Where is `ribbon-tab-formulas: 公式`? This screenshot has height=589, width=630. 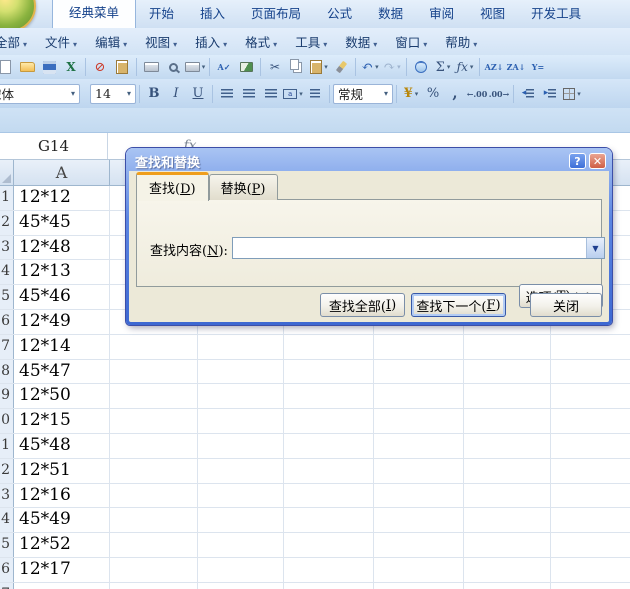
ribbon-tab-formulas: 公式 is located at coordinates (339, 14).